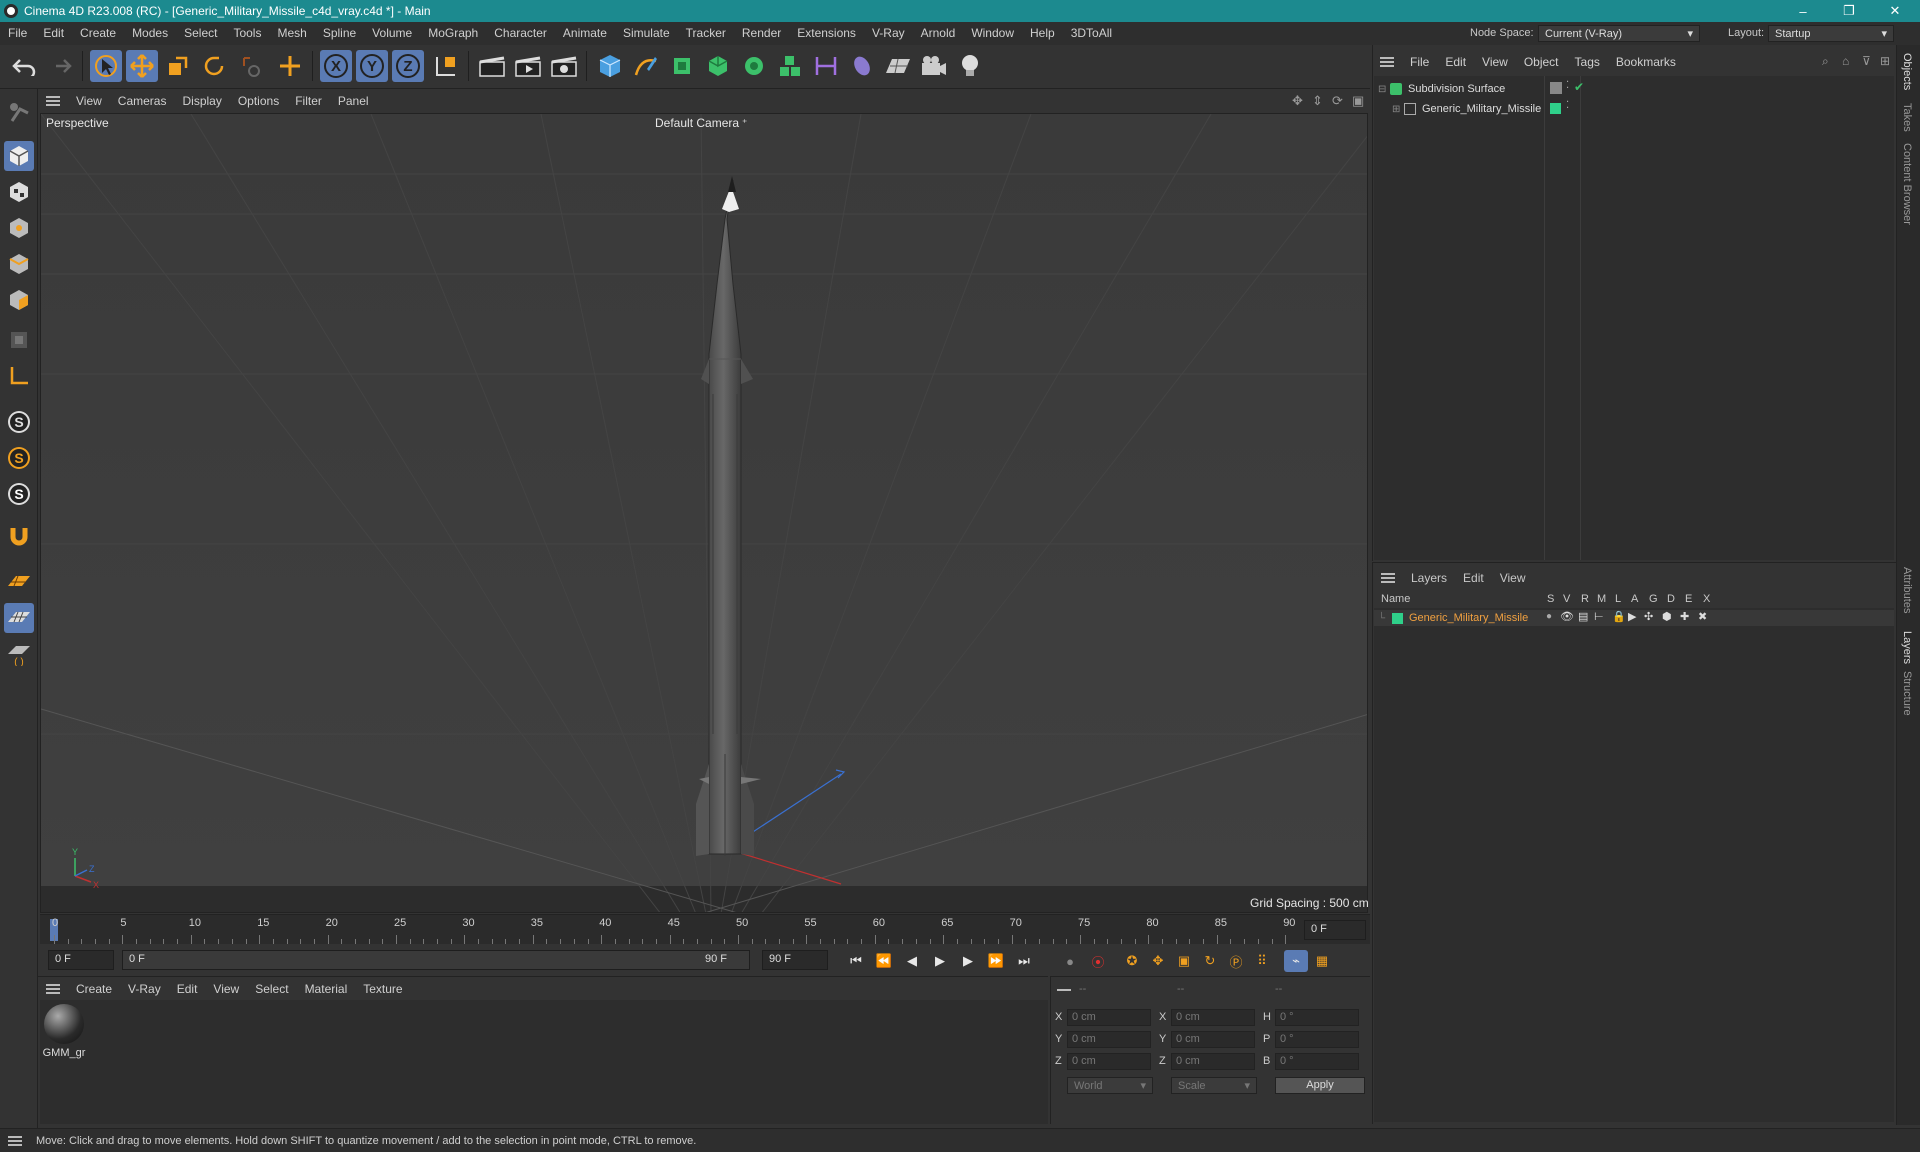 The image size is (1920, 1152). Describe the element at coordinates (1907, 590) in the screenshot. I see `tab-attributes: Attributes` at that location.